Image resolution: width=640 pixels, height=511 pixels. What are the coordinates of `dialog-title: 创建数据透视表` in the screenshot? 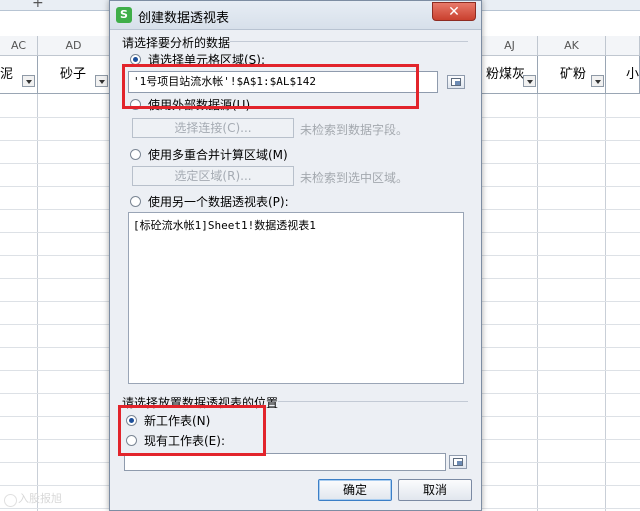 It's located at (184, 18).